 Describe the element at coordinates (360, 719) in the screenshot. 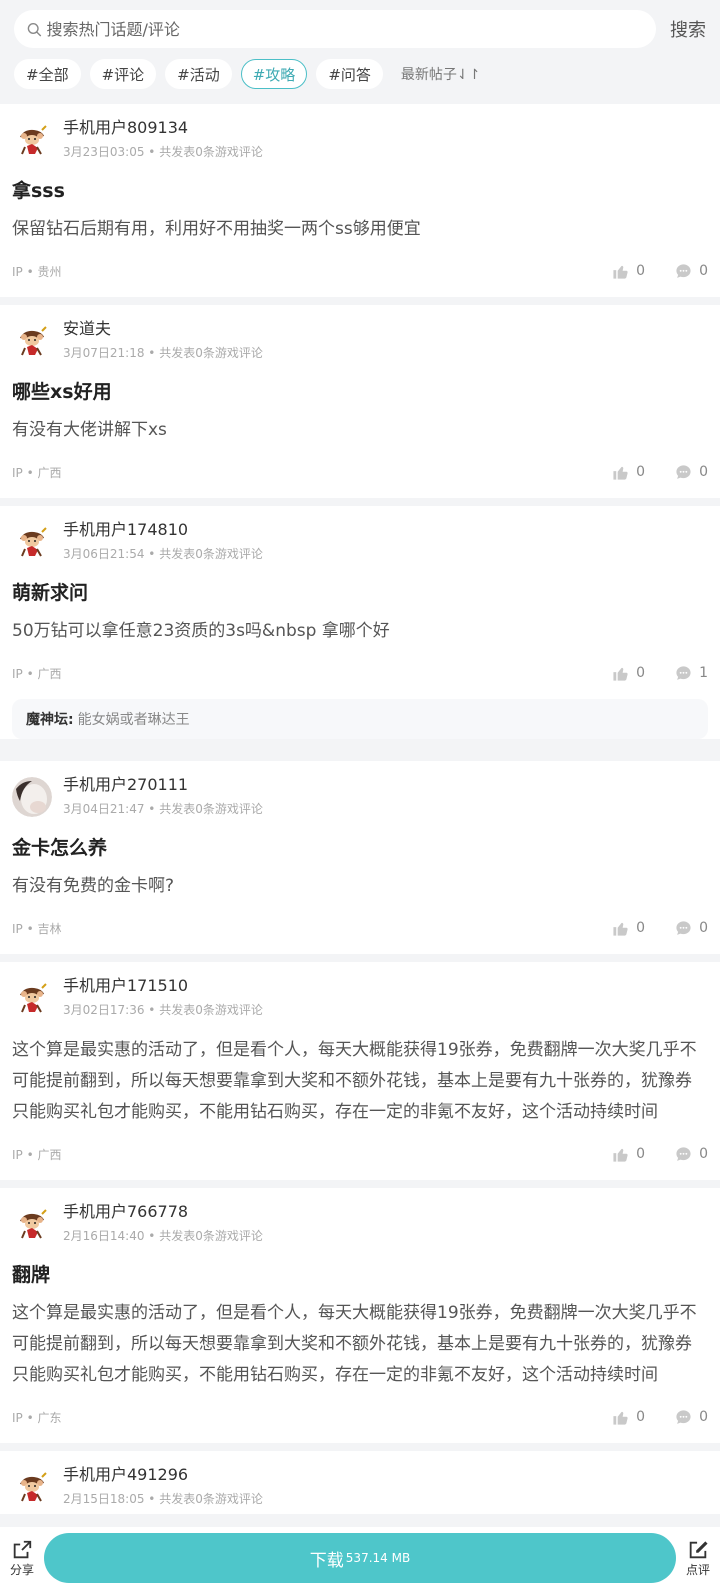

I see `reply-preview: 魔神坛: 能女娲或者琳达王` at that location.